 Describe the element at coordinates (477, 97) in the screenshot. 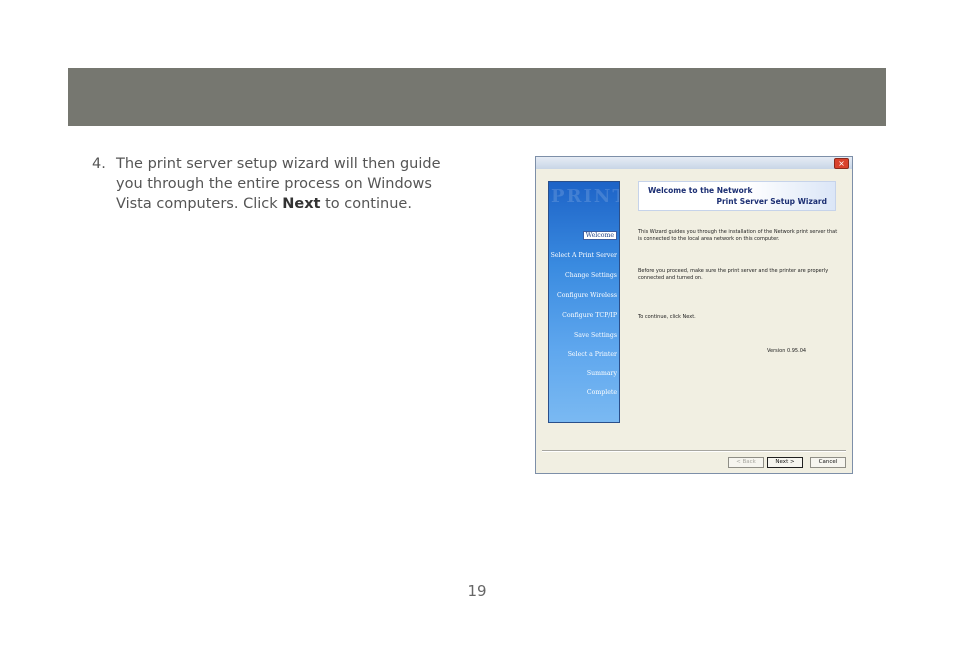

I see `header-band` at that location.